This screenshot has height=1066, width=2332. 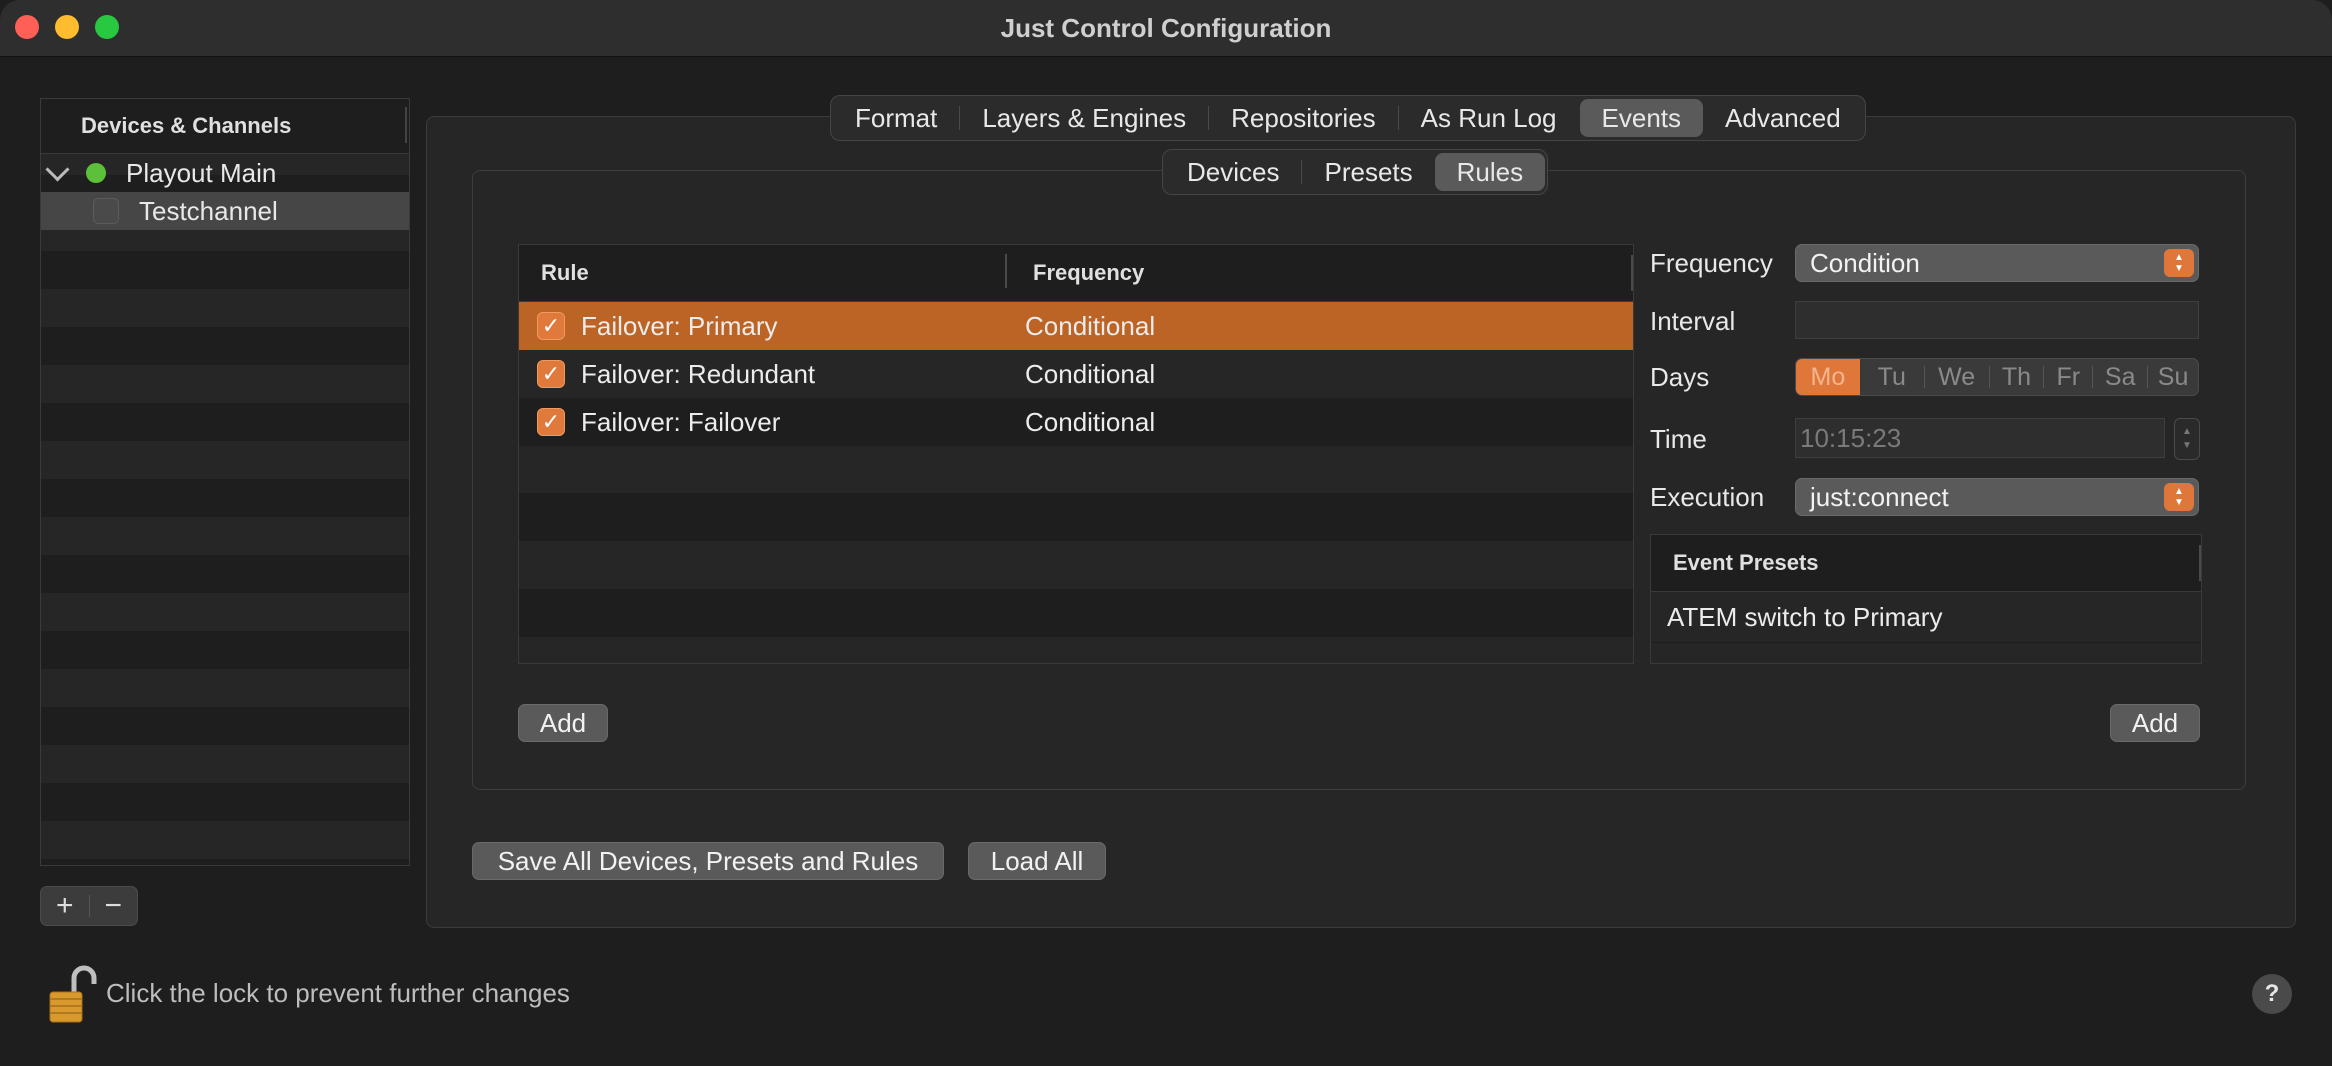 I want to click on load-all-button: Load All, so click(x=1037, y=861).